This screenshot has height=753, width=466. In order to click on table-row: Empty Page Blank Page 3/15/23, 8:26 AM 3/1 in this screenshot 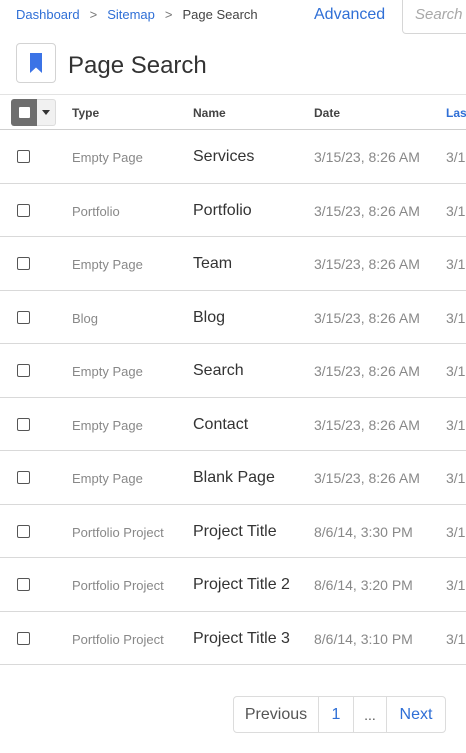, I will do `click(233, 478)`.